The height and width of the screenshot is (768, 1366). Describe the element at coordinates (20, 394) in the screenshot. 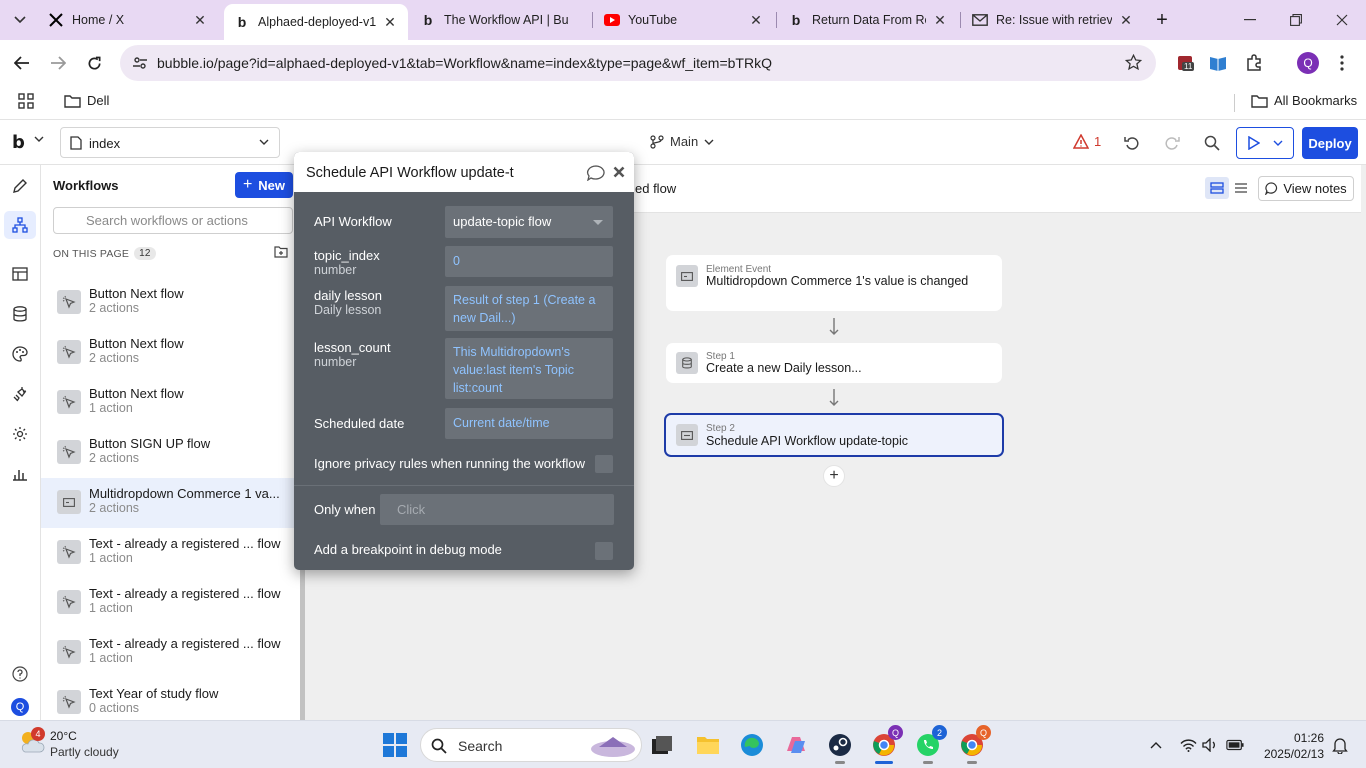

I see `plugins-icon` at that location.